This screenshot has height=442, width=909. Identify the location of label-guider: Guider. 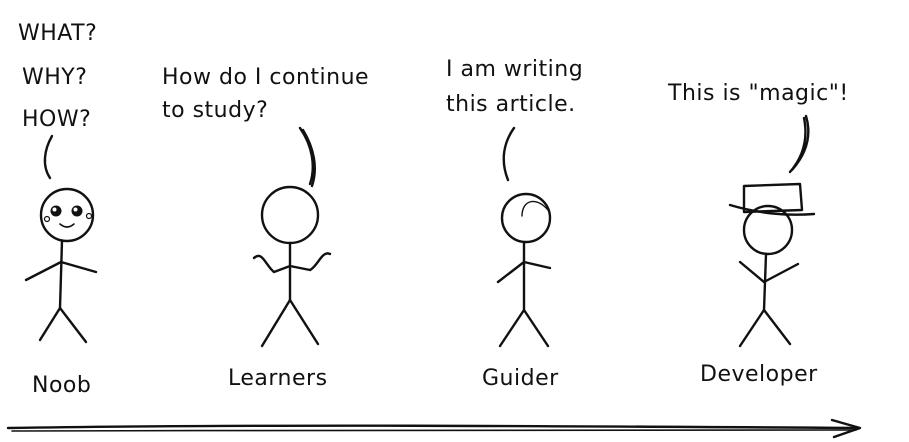
(520, 378).